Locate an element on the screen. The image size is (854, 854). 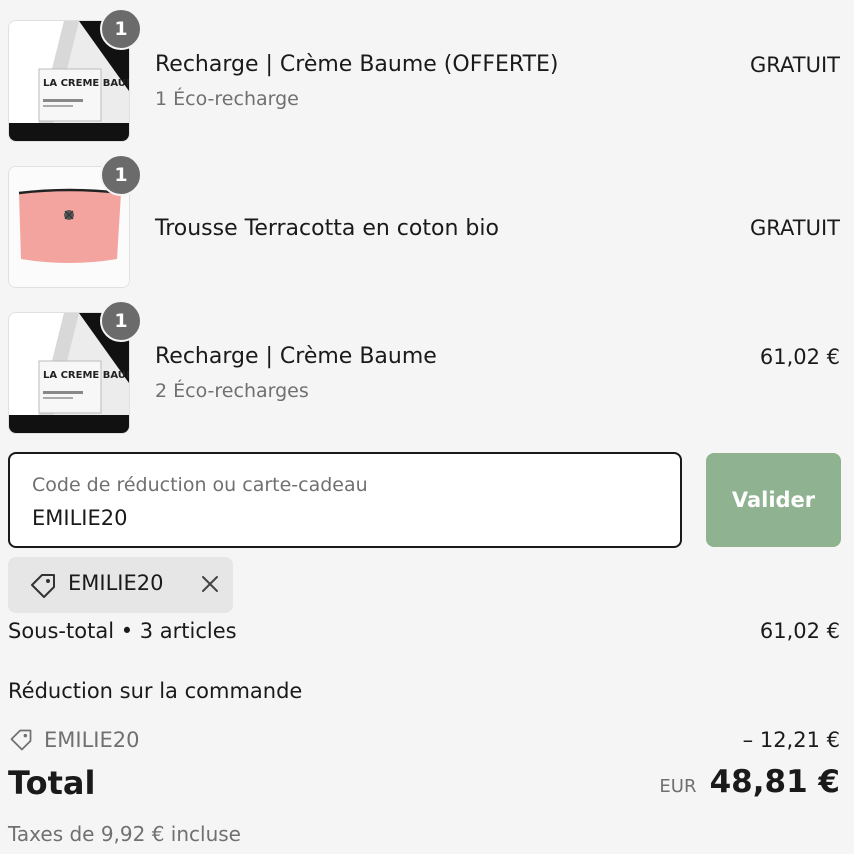
total-value: 48,81 € is located at coordinates (774, 782).